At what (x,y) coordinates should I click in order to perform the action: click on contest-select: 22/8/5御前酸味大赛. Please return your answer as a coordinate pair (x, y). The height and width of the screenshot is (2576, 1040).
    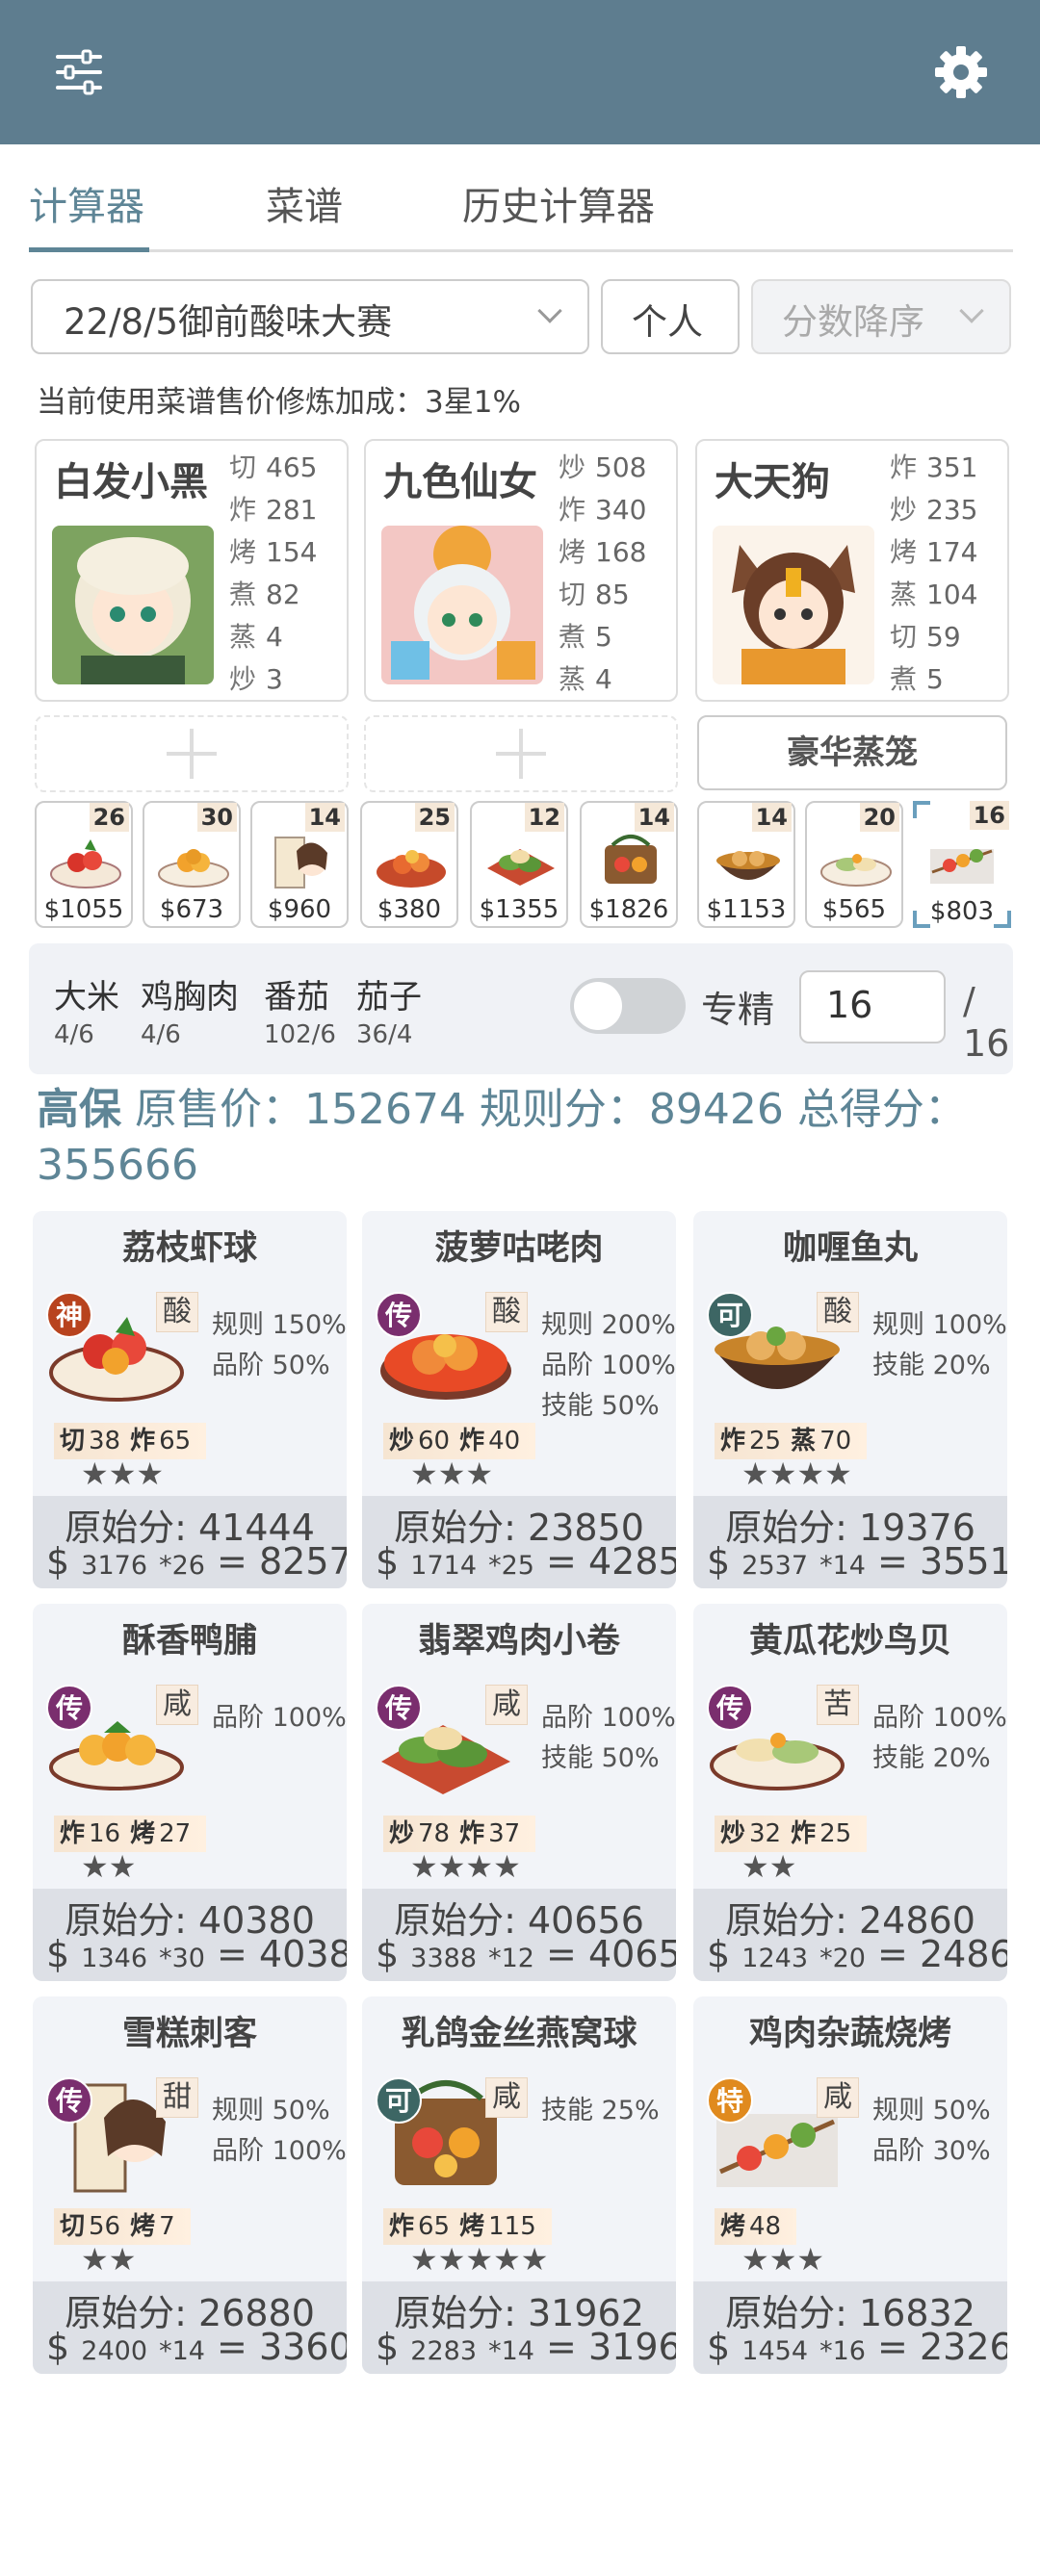
    Looking at the image, I should click on (310, 316).